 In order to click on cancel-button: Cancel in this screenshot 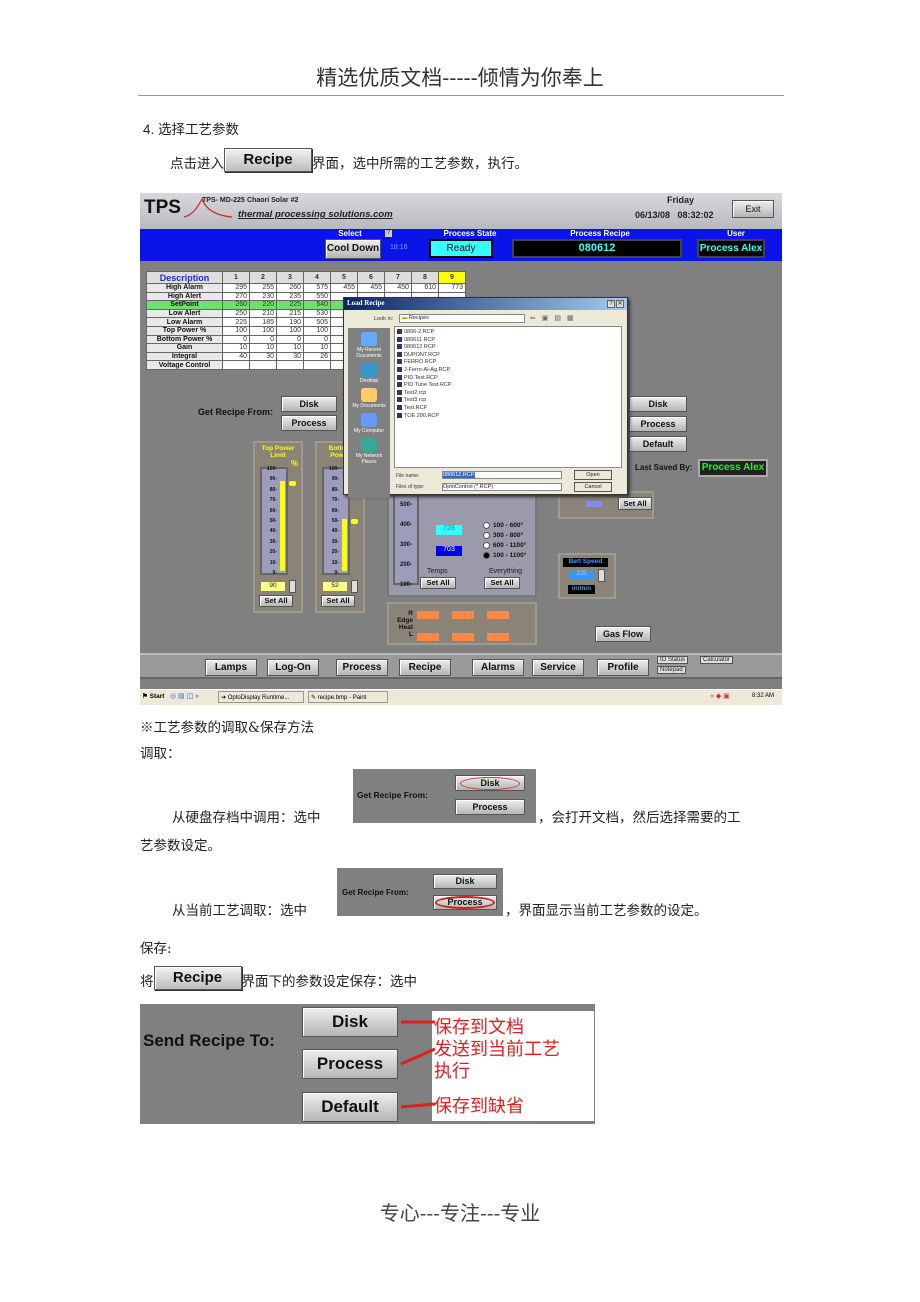, I will do `click(593, 487)`.